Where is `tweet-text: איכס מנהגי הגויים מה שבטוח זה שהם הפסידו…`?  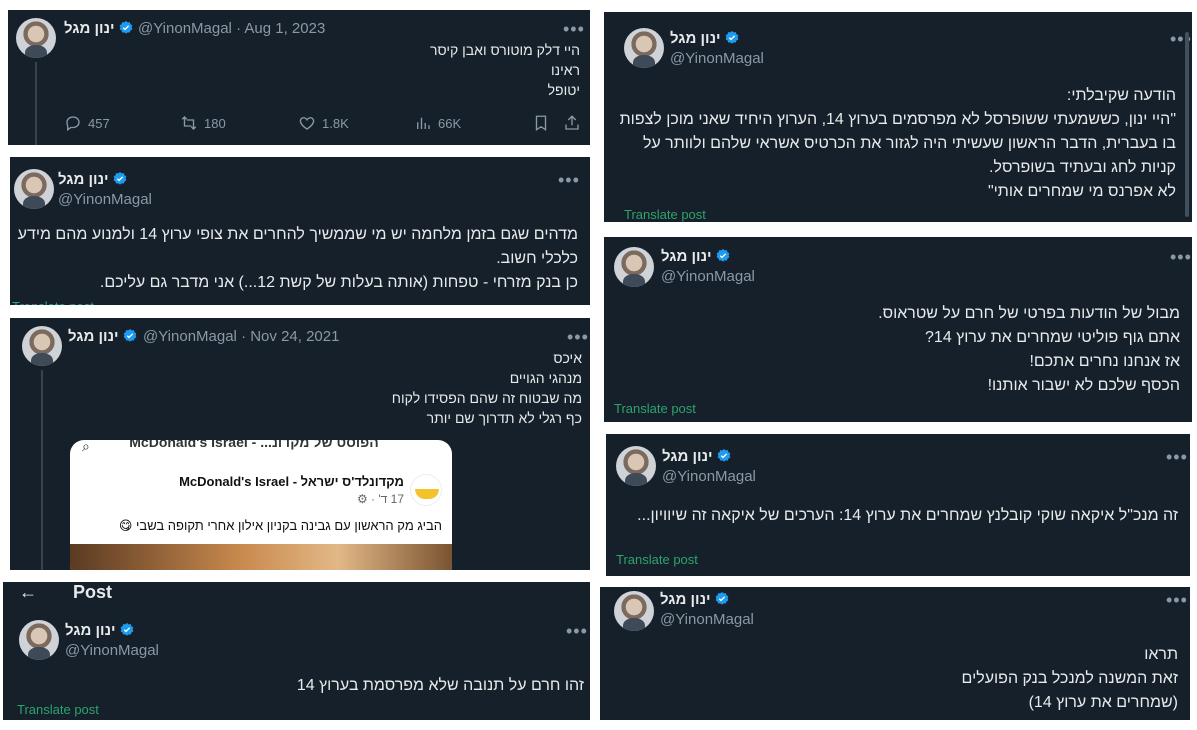 tweet-text: איכס מנהגי הגויים מה שבטוח זה שהם הפסידו… is located at coordinates (486, 388).